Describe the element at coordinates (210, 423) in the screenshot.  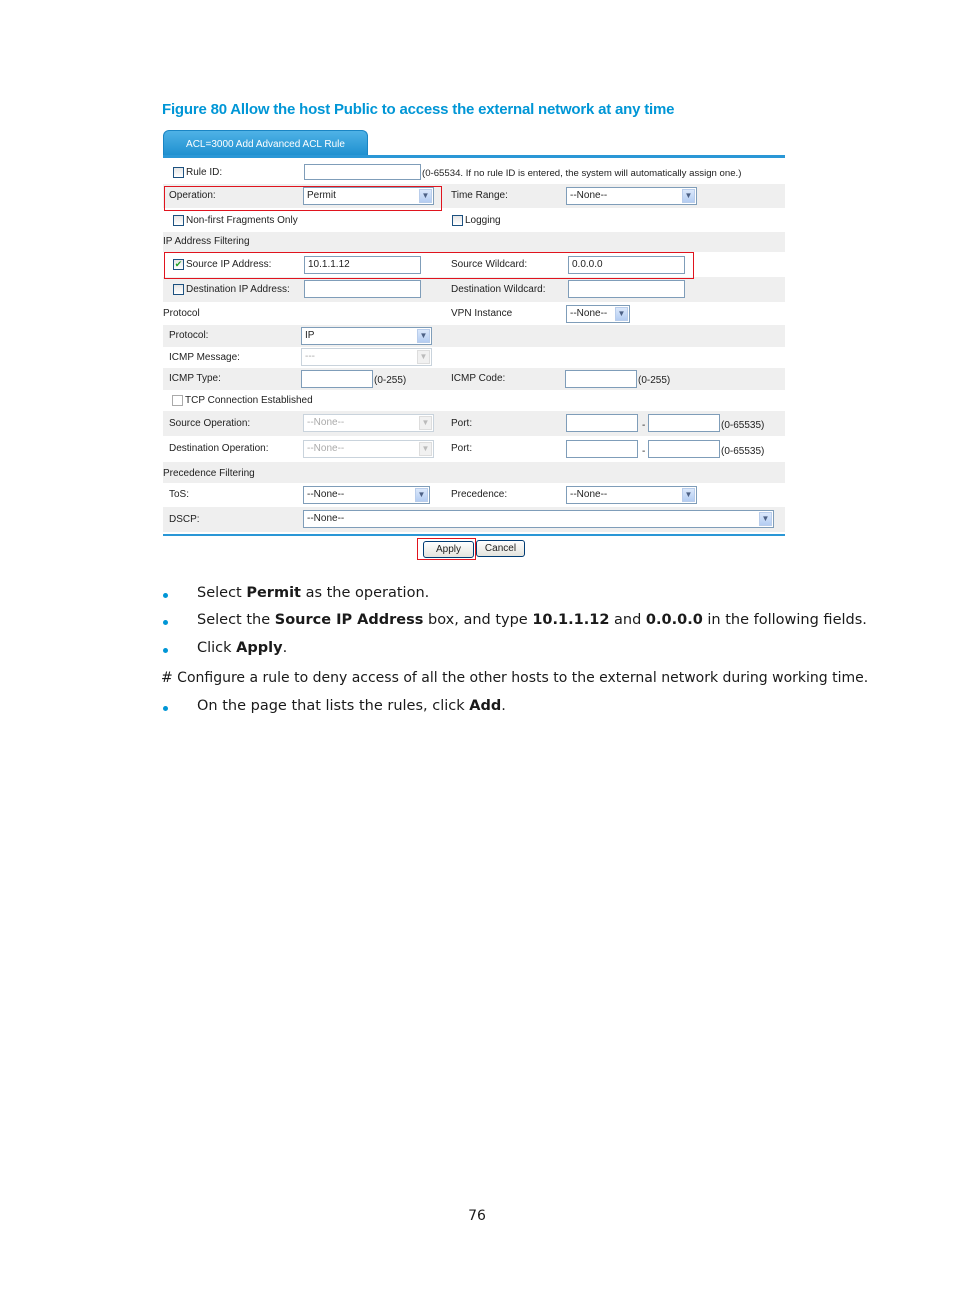
I see `source-operation-label: Source Operation:` at that location.